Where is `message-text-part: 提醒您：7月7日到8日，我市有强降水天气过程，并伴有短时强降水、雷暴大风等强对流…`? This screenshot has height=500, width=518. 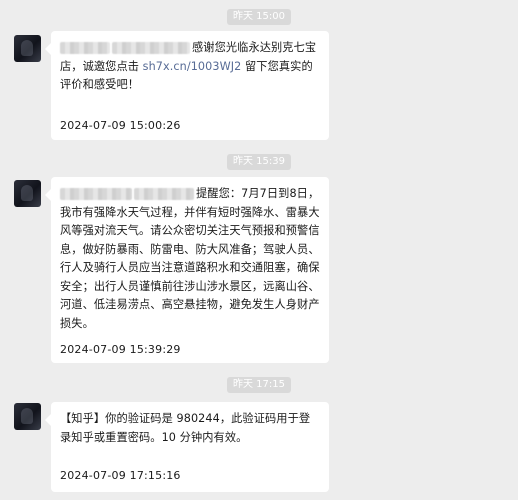
message-text-part: 提醒您：7月7日到8日，我市有强降水天气过程，并伴有短时强降水、雷暴大风等强对流… is located at coordinates (190, 258).